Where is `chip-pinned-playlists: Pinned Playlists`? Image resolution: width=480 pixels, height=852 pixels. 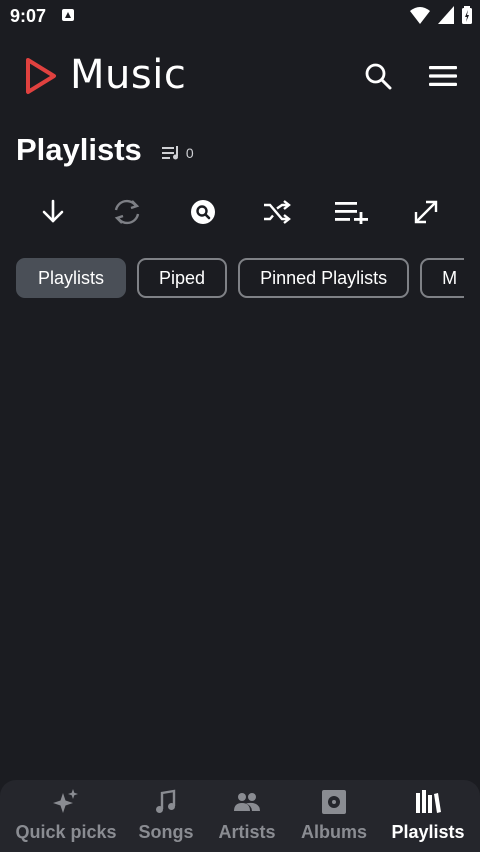
chip-pinned-playlists: Pinned Playlists is located at coordinates (324, 278).